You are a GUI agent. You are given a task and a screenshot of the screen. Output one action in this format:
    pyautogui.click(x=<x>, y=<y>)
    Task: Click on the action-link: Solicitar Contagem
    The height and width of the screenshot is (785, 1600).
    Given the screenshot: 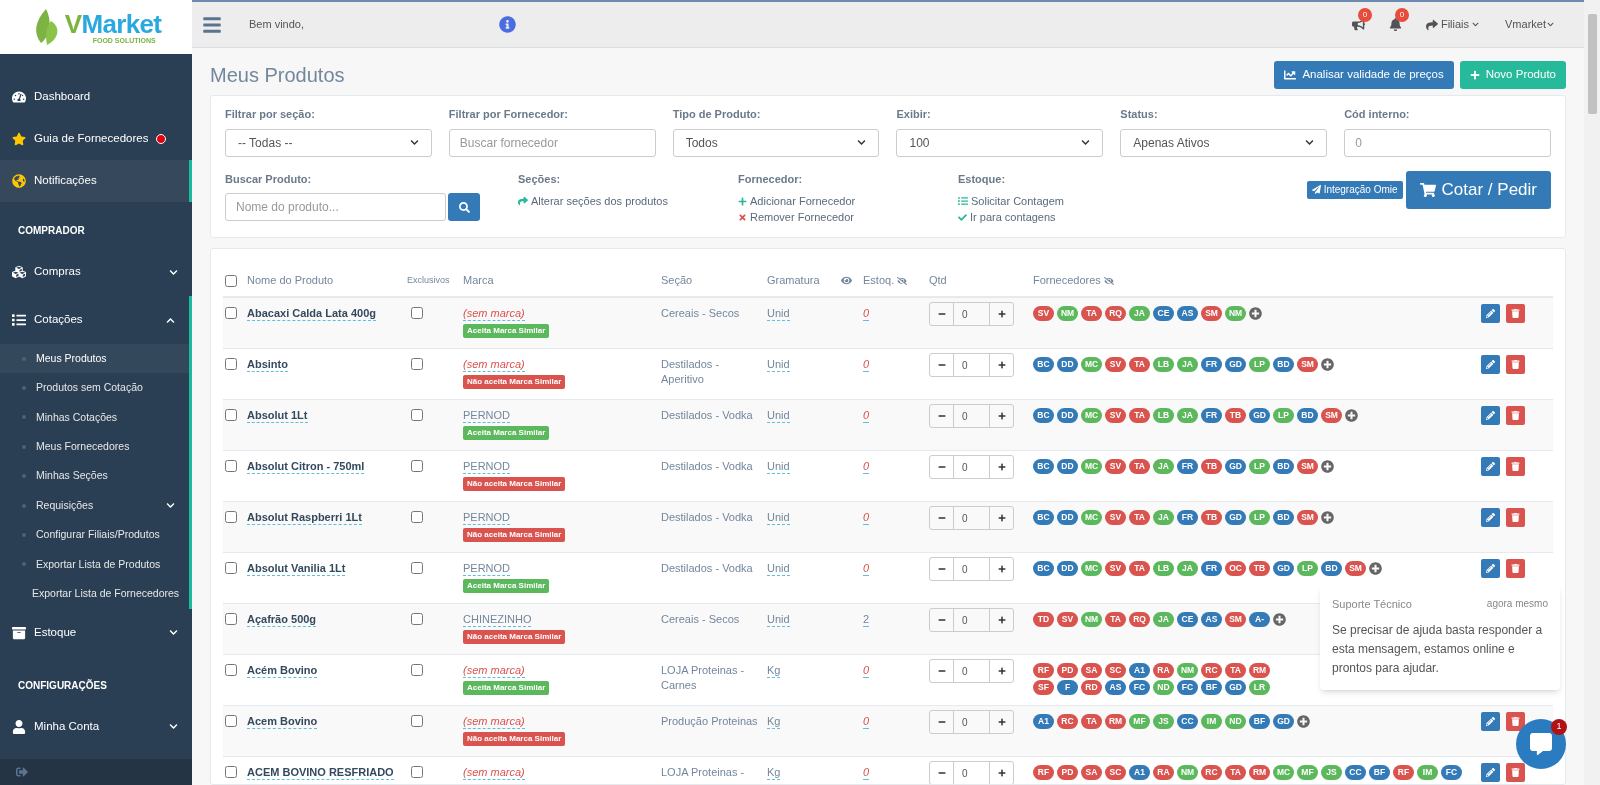 What is the action you would take?
    pyautogui.click(x=1068, y=201)
    